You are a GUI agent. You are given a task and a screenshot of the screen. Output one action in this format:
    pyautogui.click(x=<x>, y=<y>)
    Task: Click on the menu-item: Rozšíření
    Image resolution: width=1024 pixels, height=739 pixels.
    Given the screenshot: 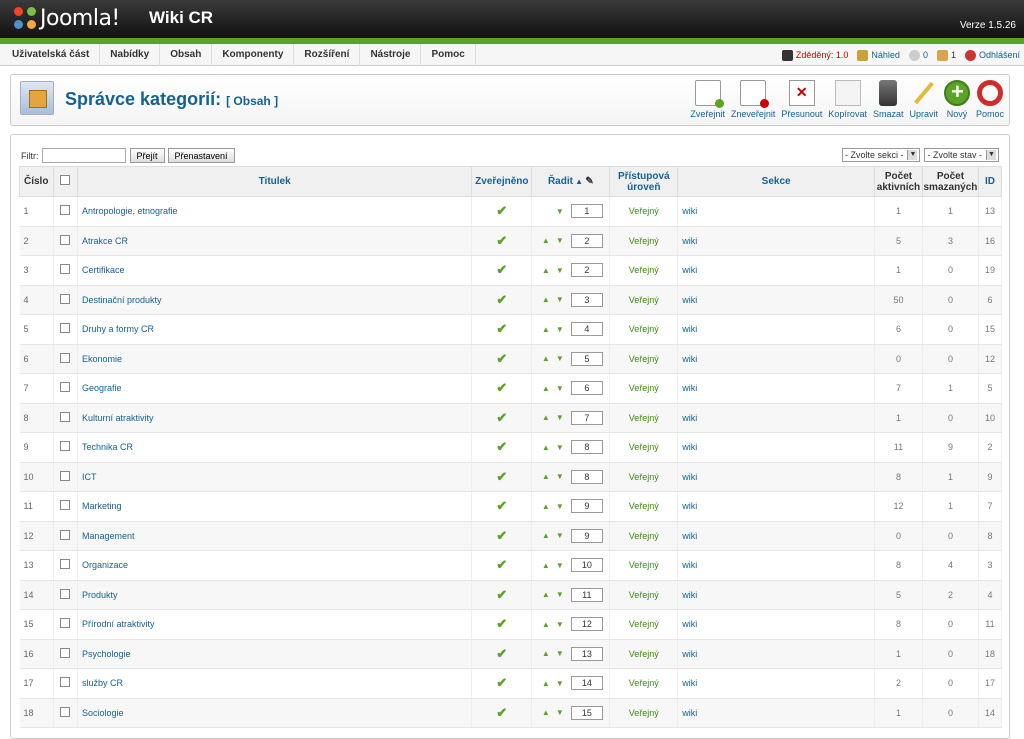 What is the action you would take?
    pyautogui.click(x=327, y=55)
    